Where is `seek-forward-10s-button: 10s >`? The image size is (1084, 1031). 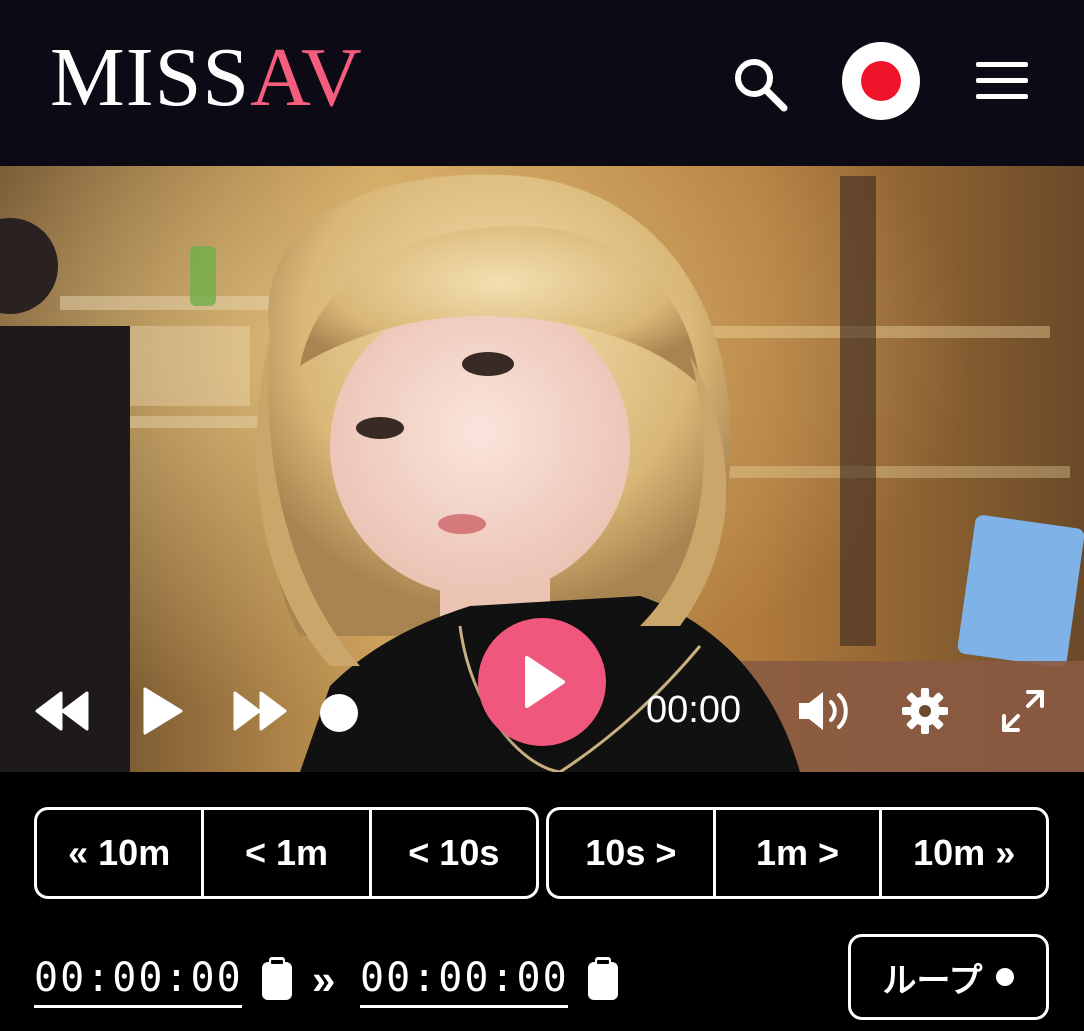
seek-forward-10s-button: 10s > is located at coordinates (632, 853).